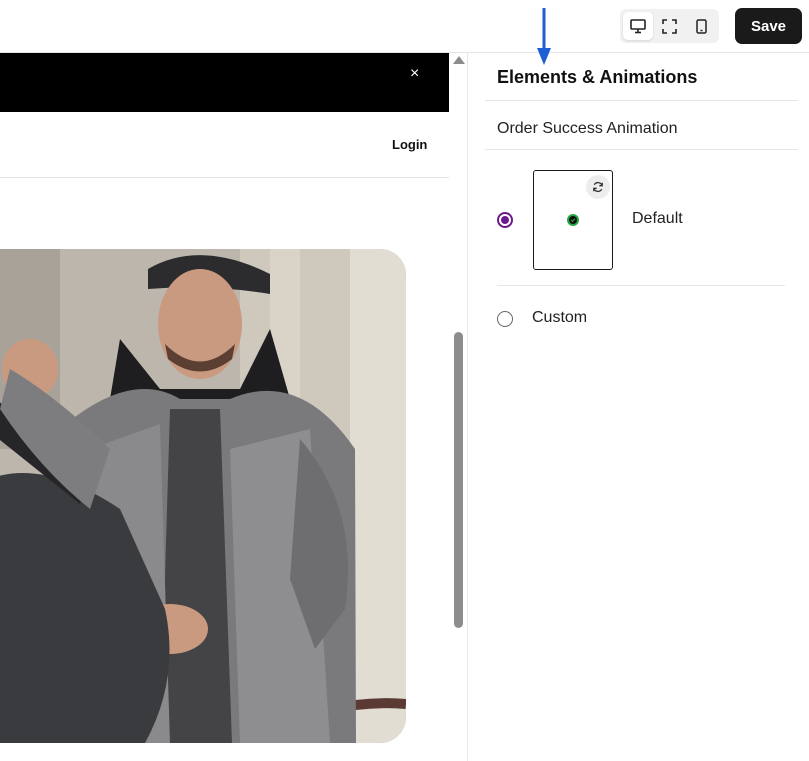 The height and width of the screenshot is (761, 809). Describe the element at coordinates (544, 36) in the screenshot. I see `down-arrow-icon` at that location.